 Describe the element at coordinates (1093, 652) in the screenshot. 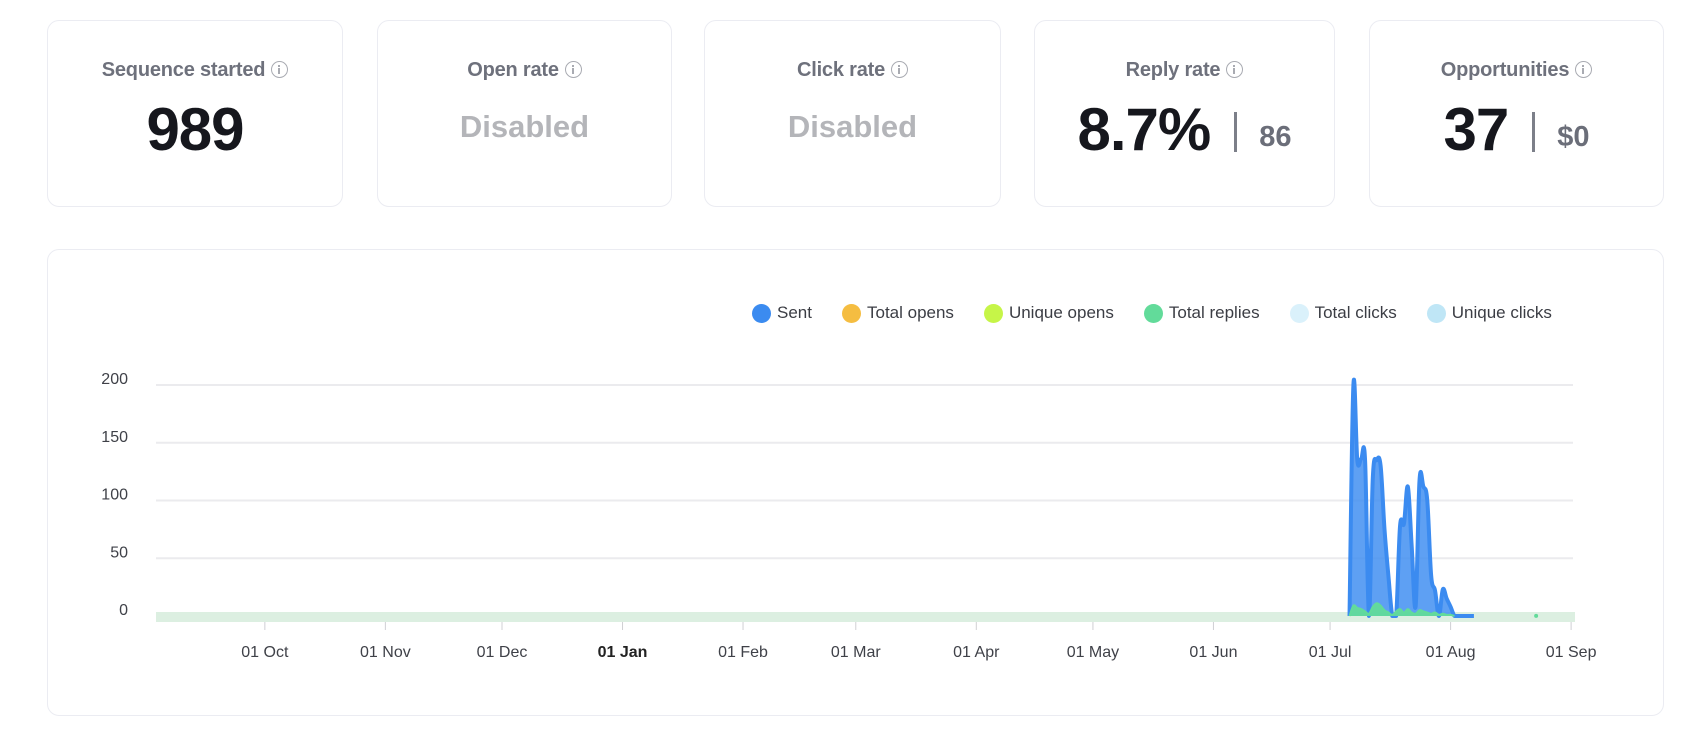

I see `x-tick-label: 01 May` at that location.